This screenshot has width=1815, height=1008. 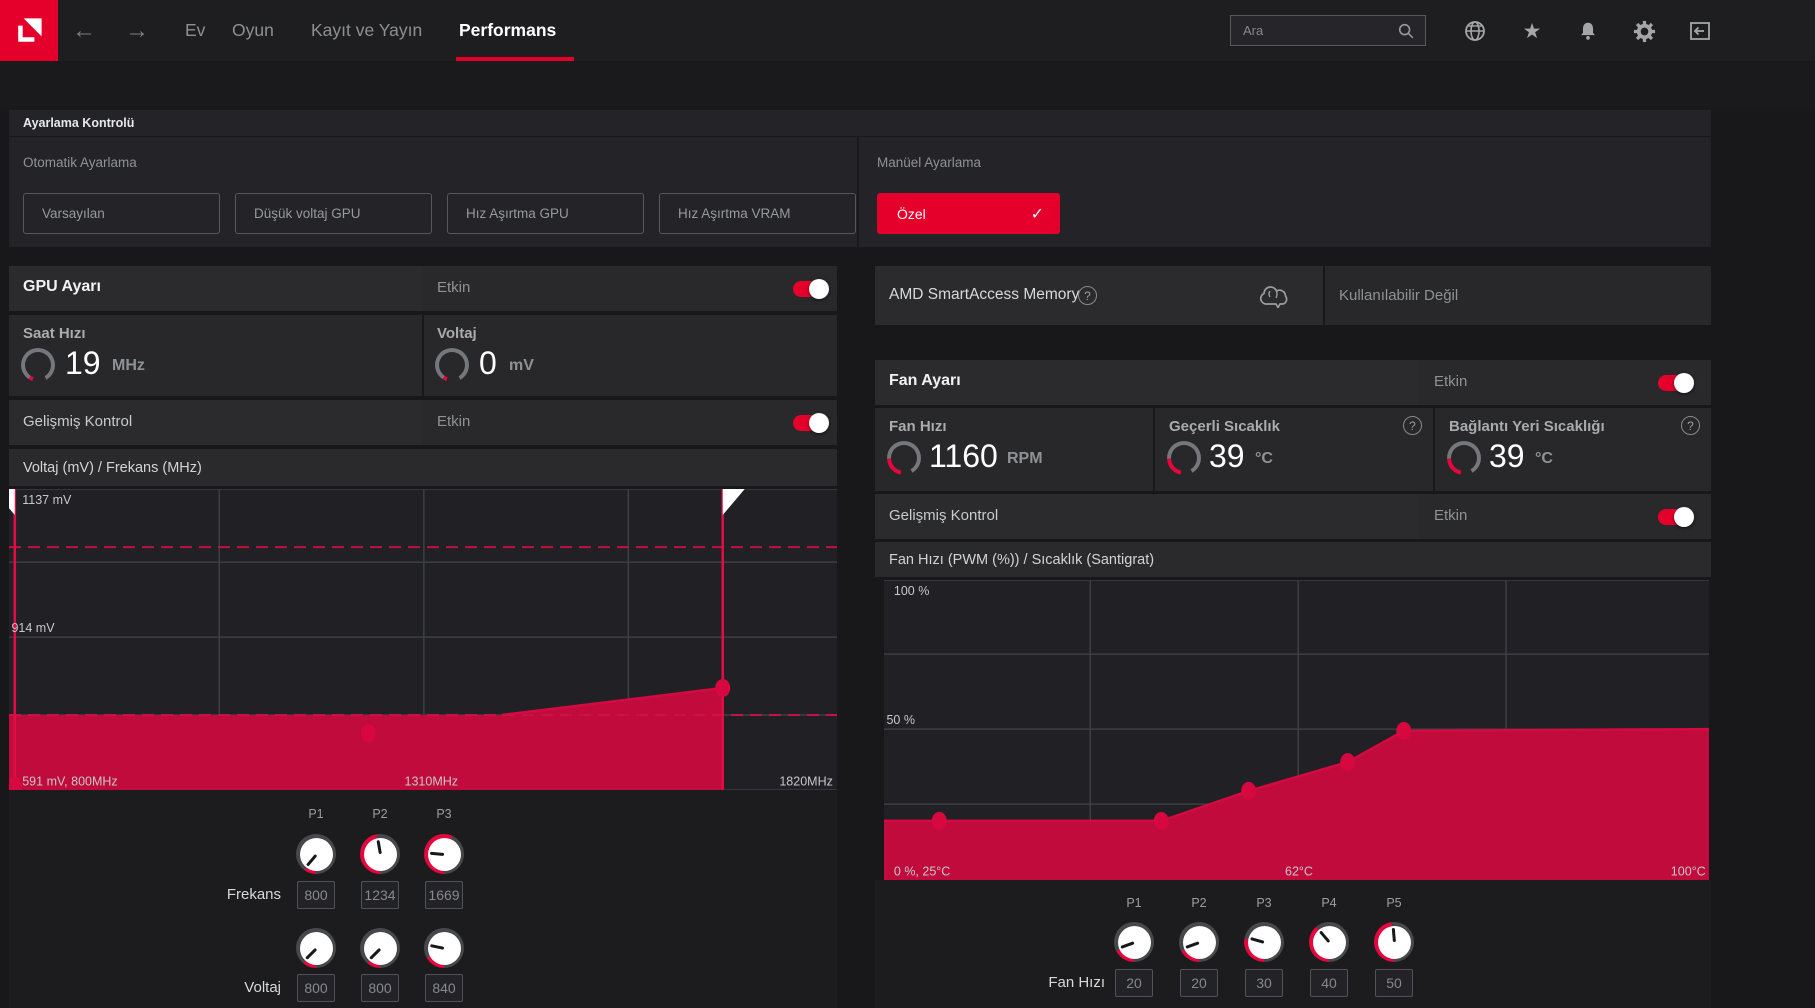 I want to click on fan-knob-p3, so click(x=1264, y=942).